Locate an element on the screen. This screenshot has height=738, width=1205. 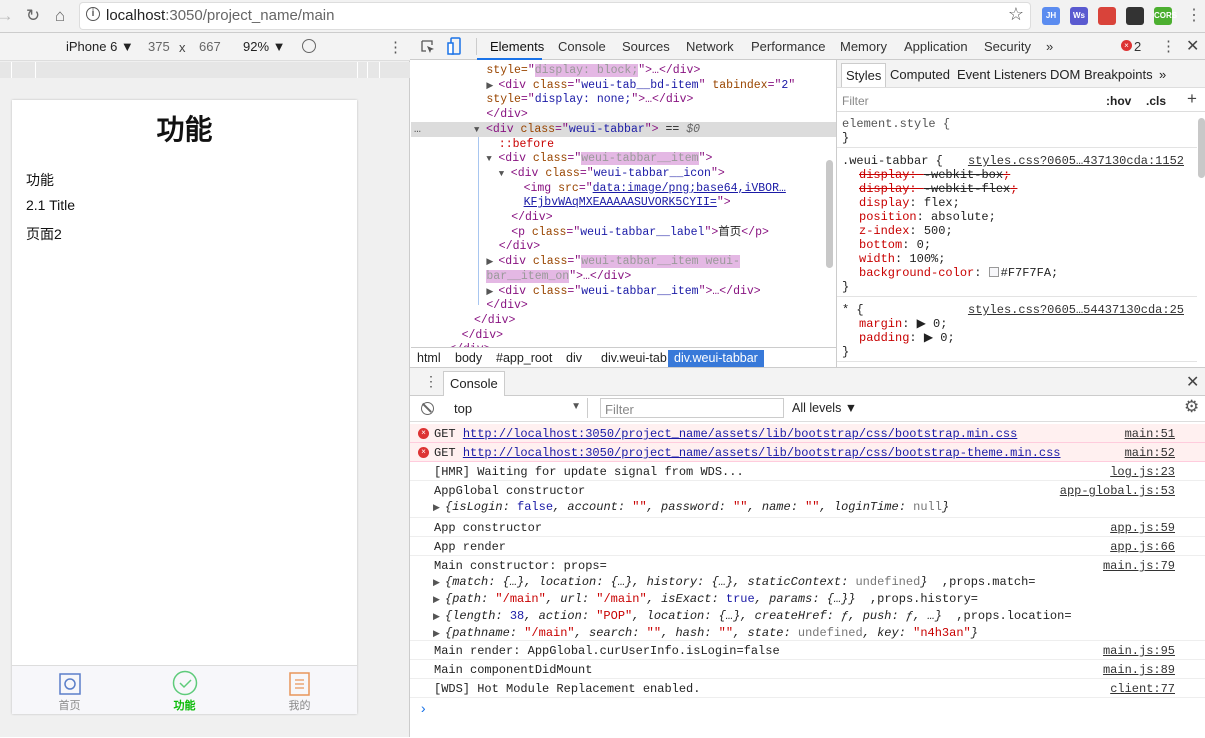
zoom-select: 92% ▼ is located at coordinates (264, 46).